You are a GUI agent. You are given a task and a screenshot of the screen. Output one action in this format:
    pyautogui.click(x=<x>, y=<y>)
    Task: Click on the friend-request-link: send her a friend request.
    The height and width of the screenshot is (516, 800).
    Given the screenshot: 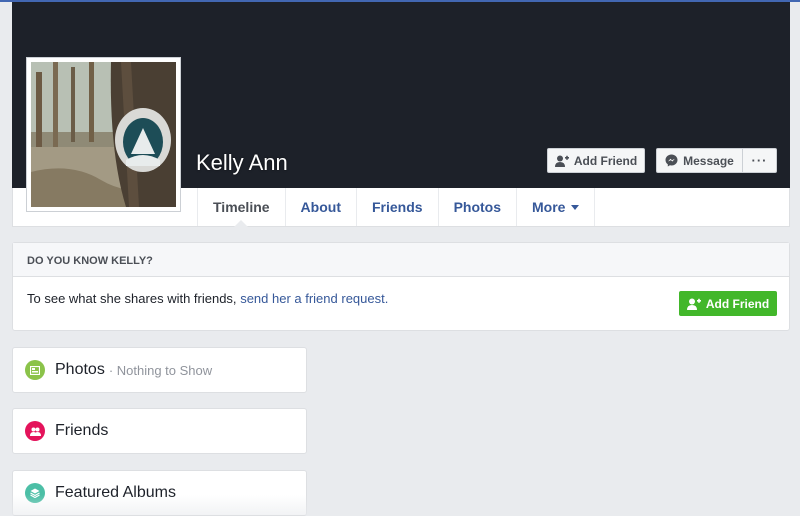 What is the action you would take?
    pyautogui.click(x=314, y=298)
    